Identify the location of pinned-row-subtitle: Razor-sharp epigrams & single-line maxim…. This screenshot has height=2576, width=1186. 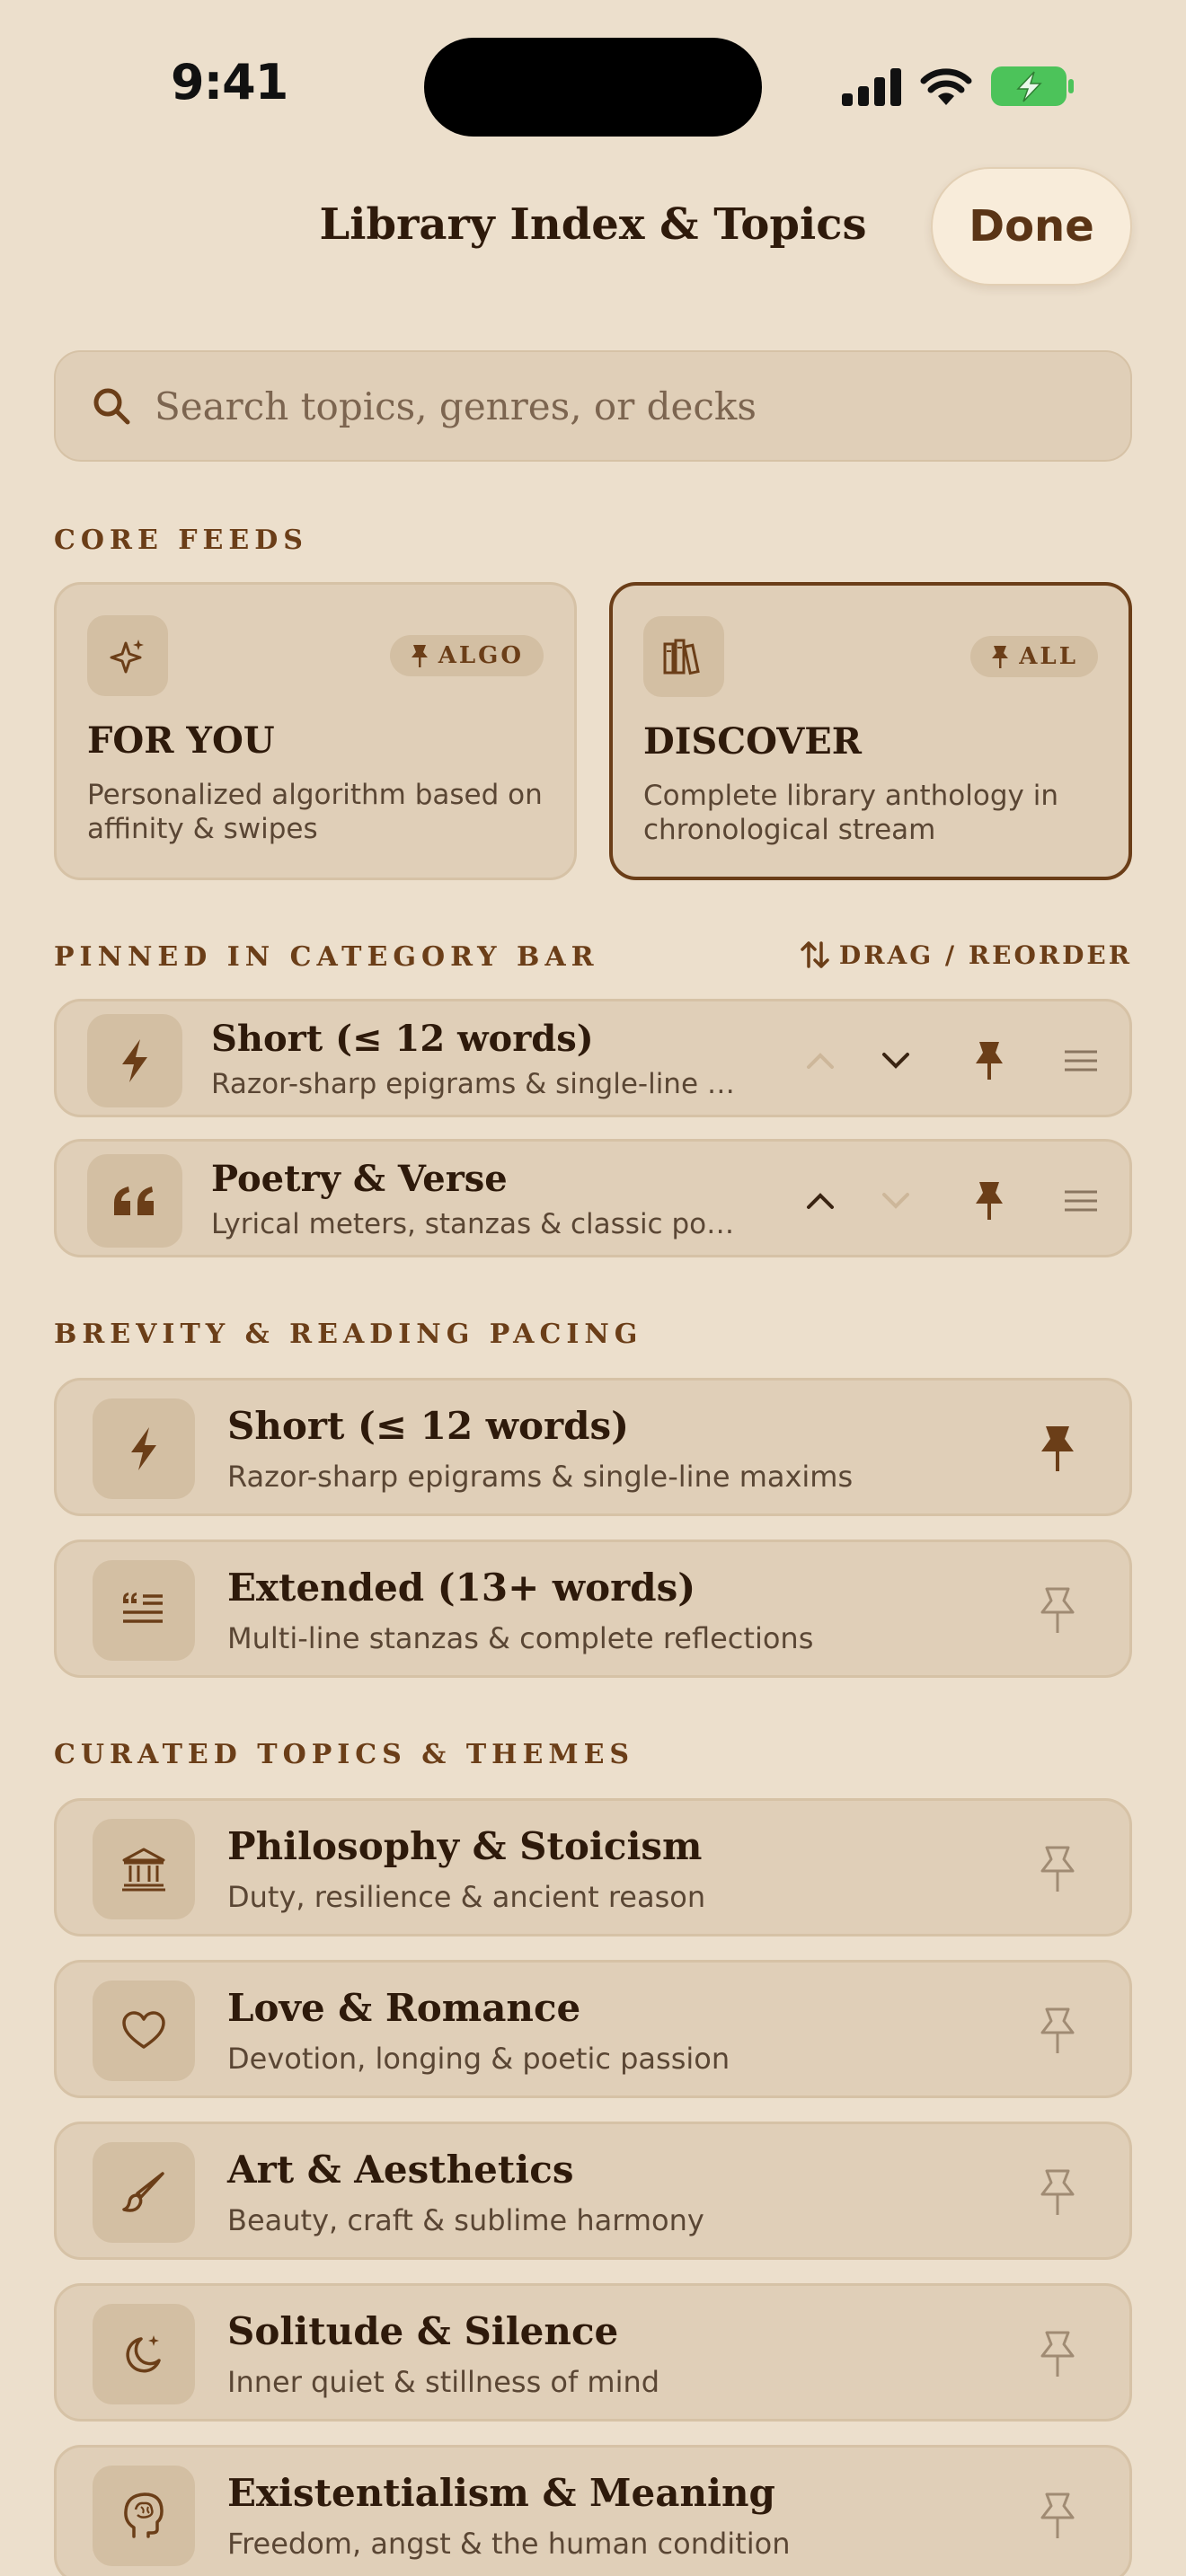
(476, 1084).